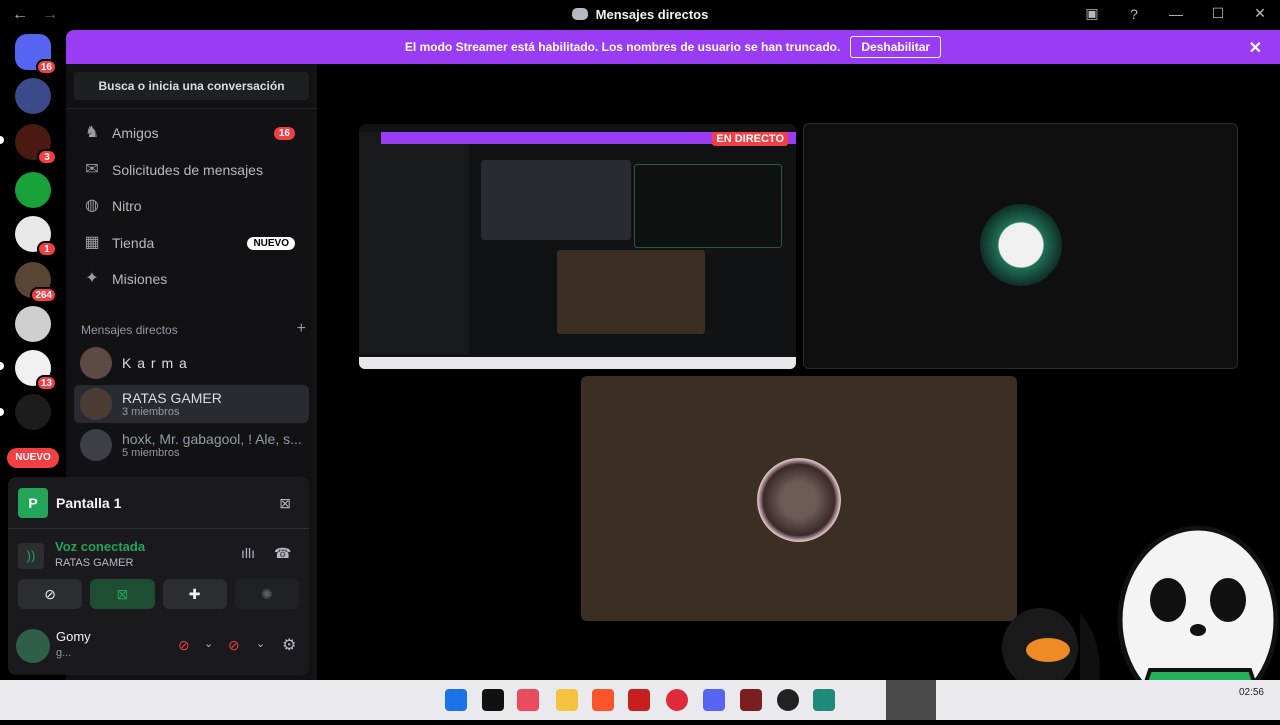 Image resolution: width=1280 pixels, height=725 pixels. What do you see at coordinates (36, 236) in the screenshot?
I see `server-icon: 1` at bounding box center [36, 236].